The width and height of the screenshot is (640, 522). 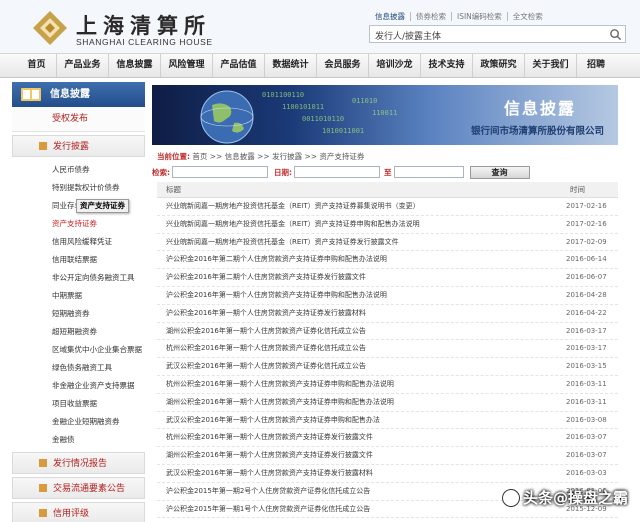 I want to click on row-date: 2016-04-22, so click(x=586, y=312).